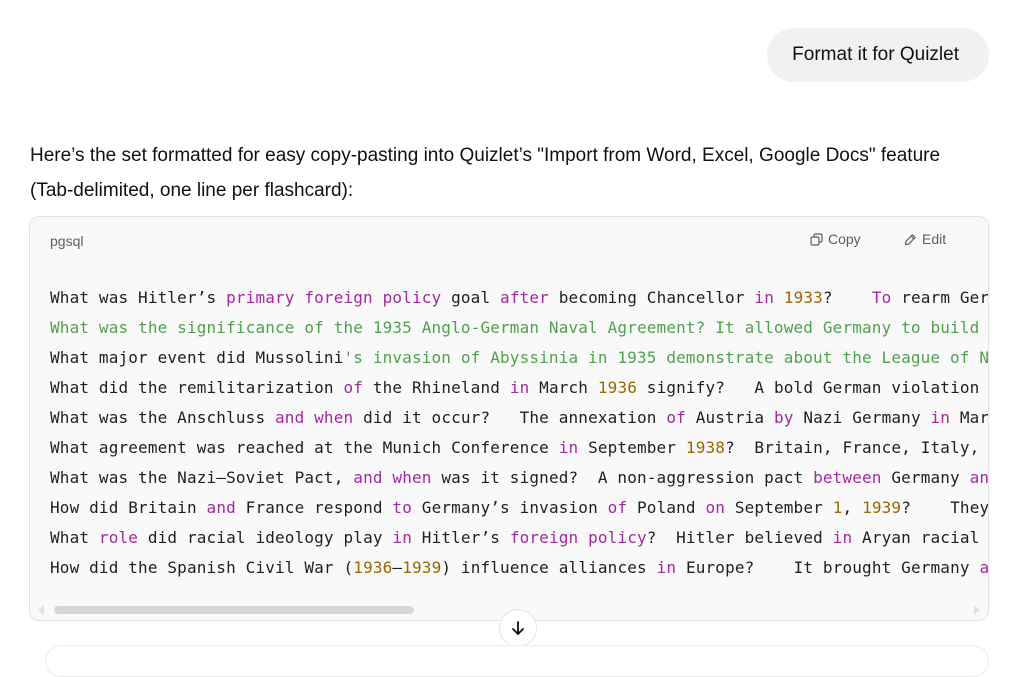 The width and height of the screenshot is (1020, 677). Describe the element at coordinates (816, 239) in the screenshot. I see `copy-icon` at that location.